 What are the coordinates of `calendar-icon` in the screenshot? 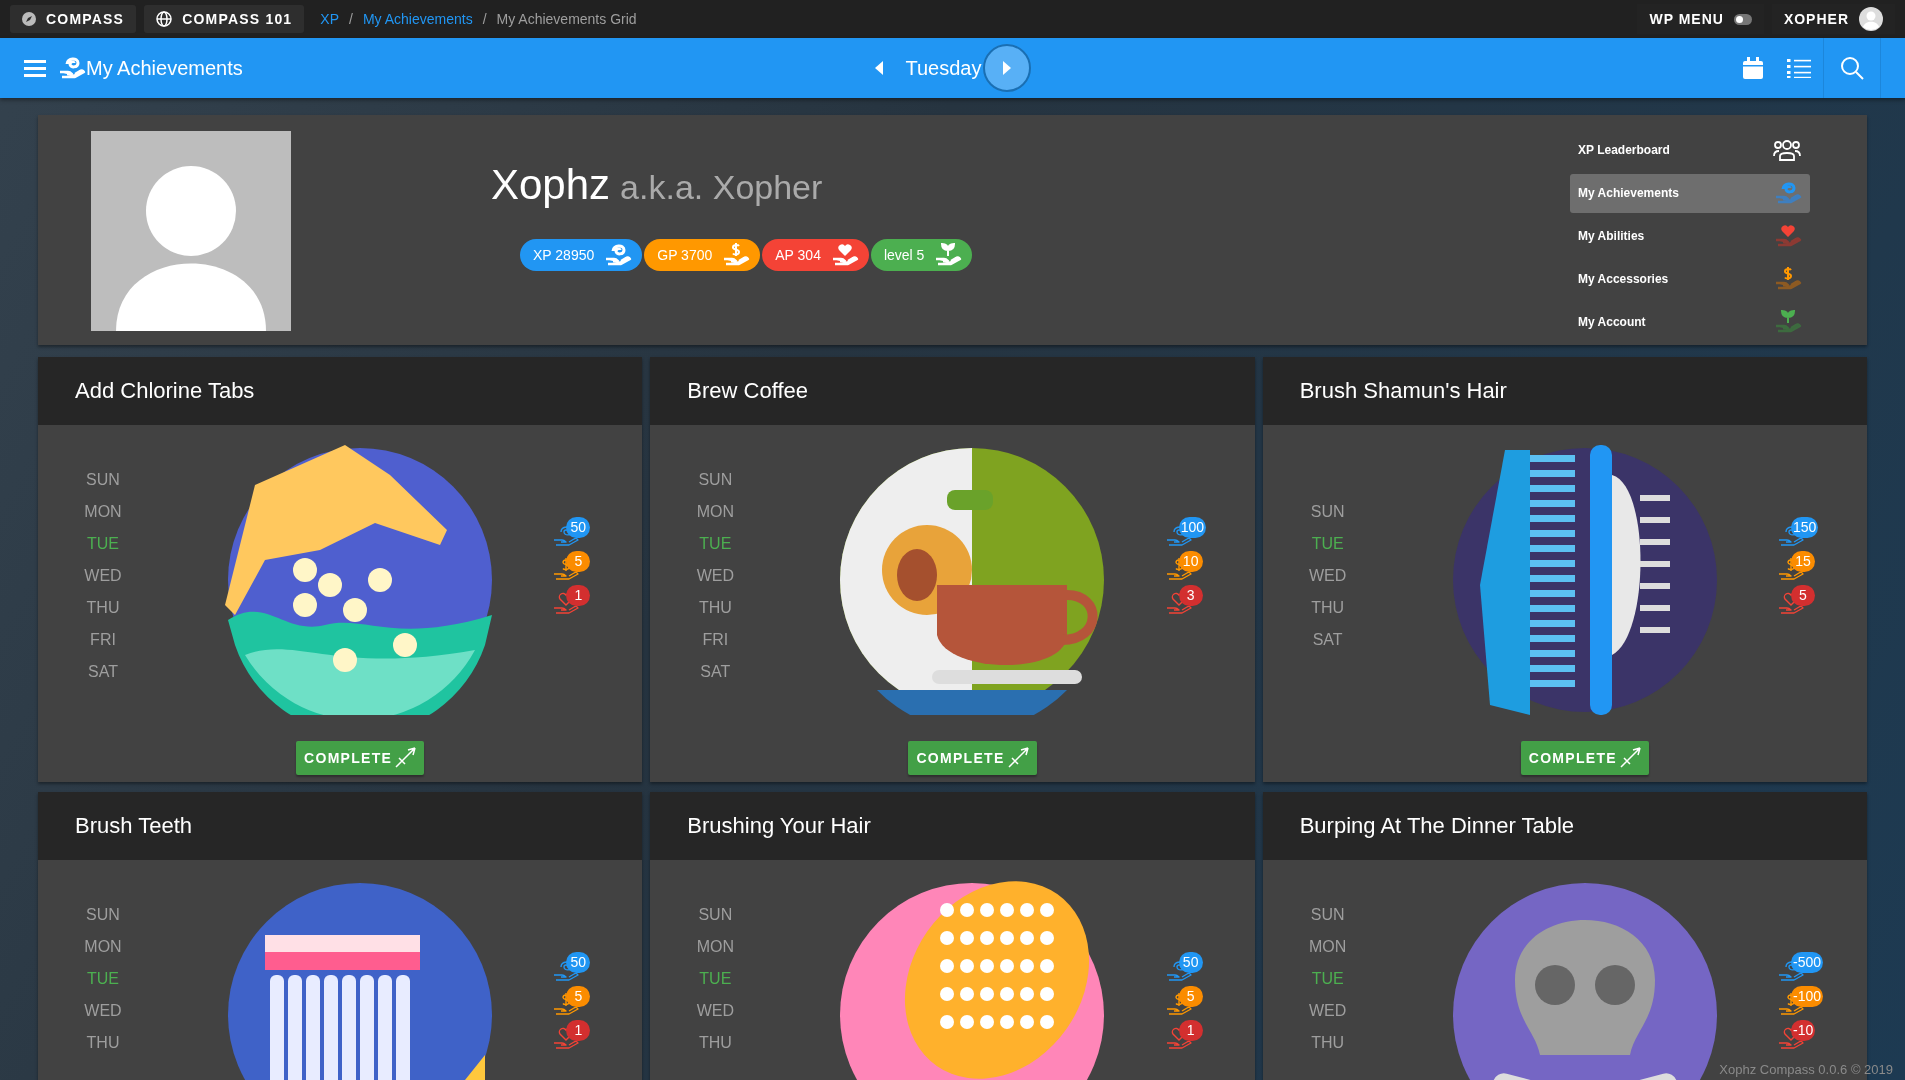 It's located at (1753, 68).